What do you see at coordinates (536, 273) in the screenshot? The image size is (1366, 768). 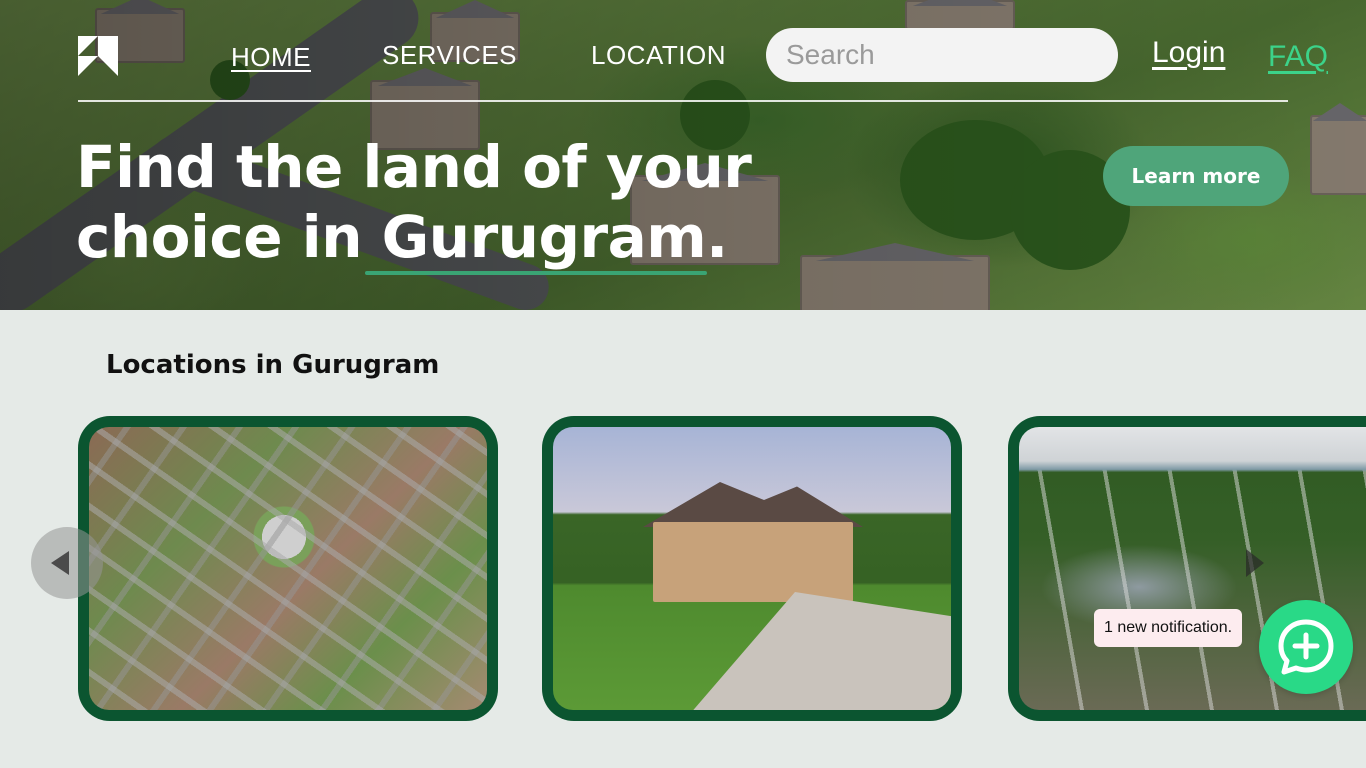 I see `headline-underline` at bounding box center [536, 273].